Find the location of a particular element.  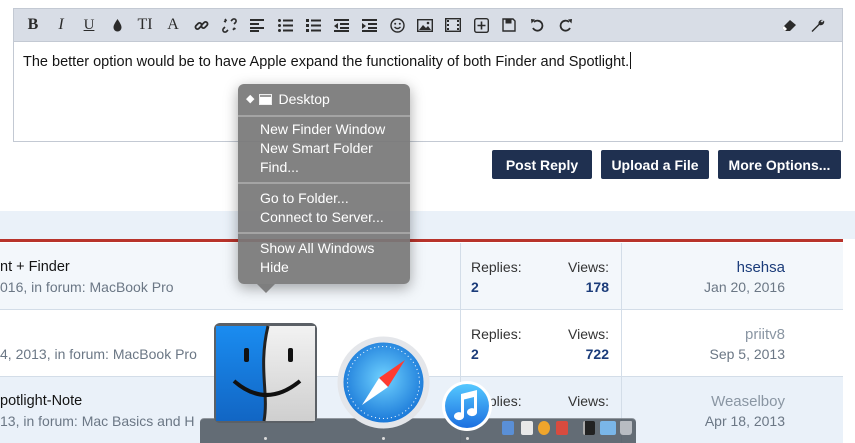

documents-dock-icon is located at coordinates (527, 428).